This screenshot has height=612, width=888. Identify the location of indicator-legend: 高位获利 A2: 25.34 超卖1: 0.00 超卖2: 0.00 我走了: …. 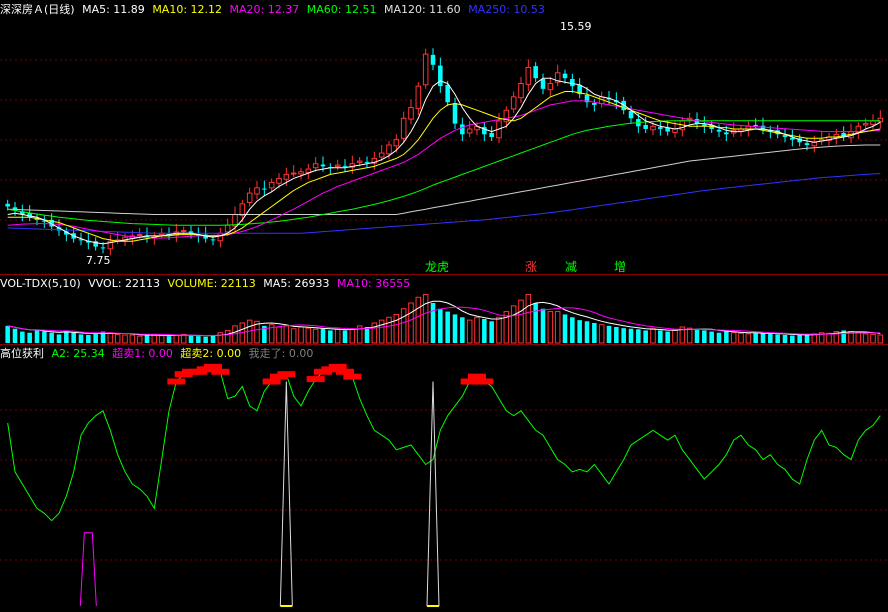
(158, 354).